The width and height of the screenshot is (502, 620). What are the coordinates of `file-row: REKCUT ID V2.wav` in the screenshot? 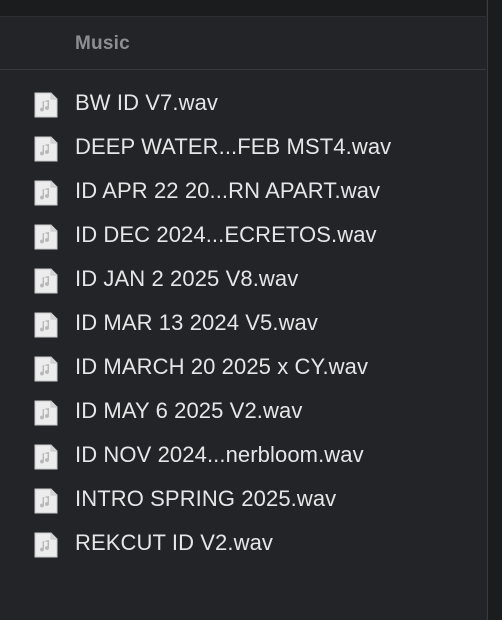 It's located at (243, 544).